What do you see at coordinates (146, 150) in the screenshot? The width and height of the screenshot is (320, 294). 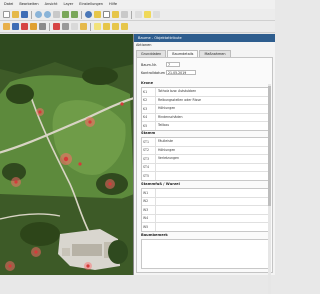 I see `item-code: ST2` at bounding box center [146, 150].